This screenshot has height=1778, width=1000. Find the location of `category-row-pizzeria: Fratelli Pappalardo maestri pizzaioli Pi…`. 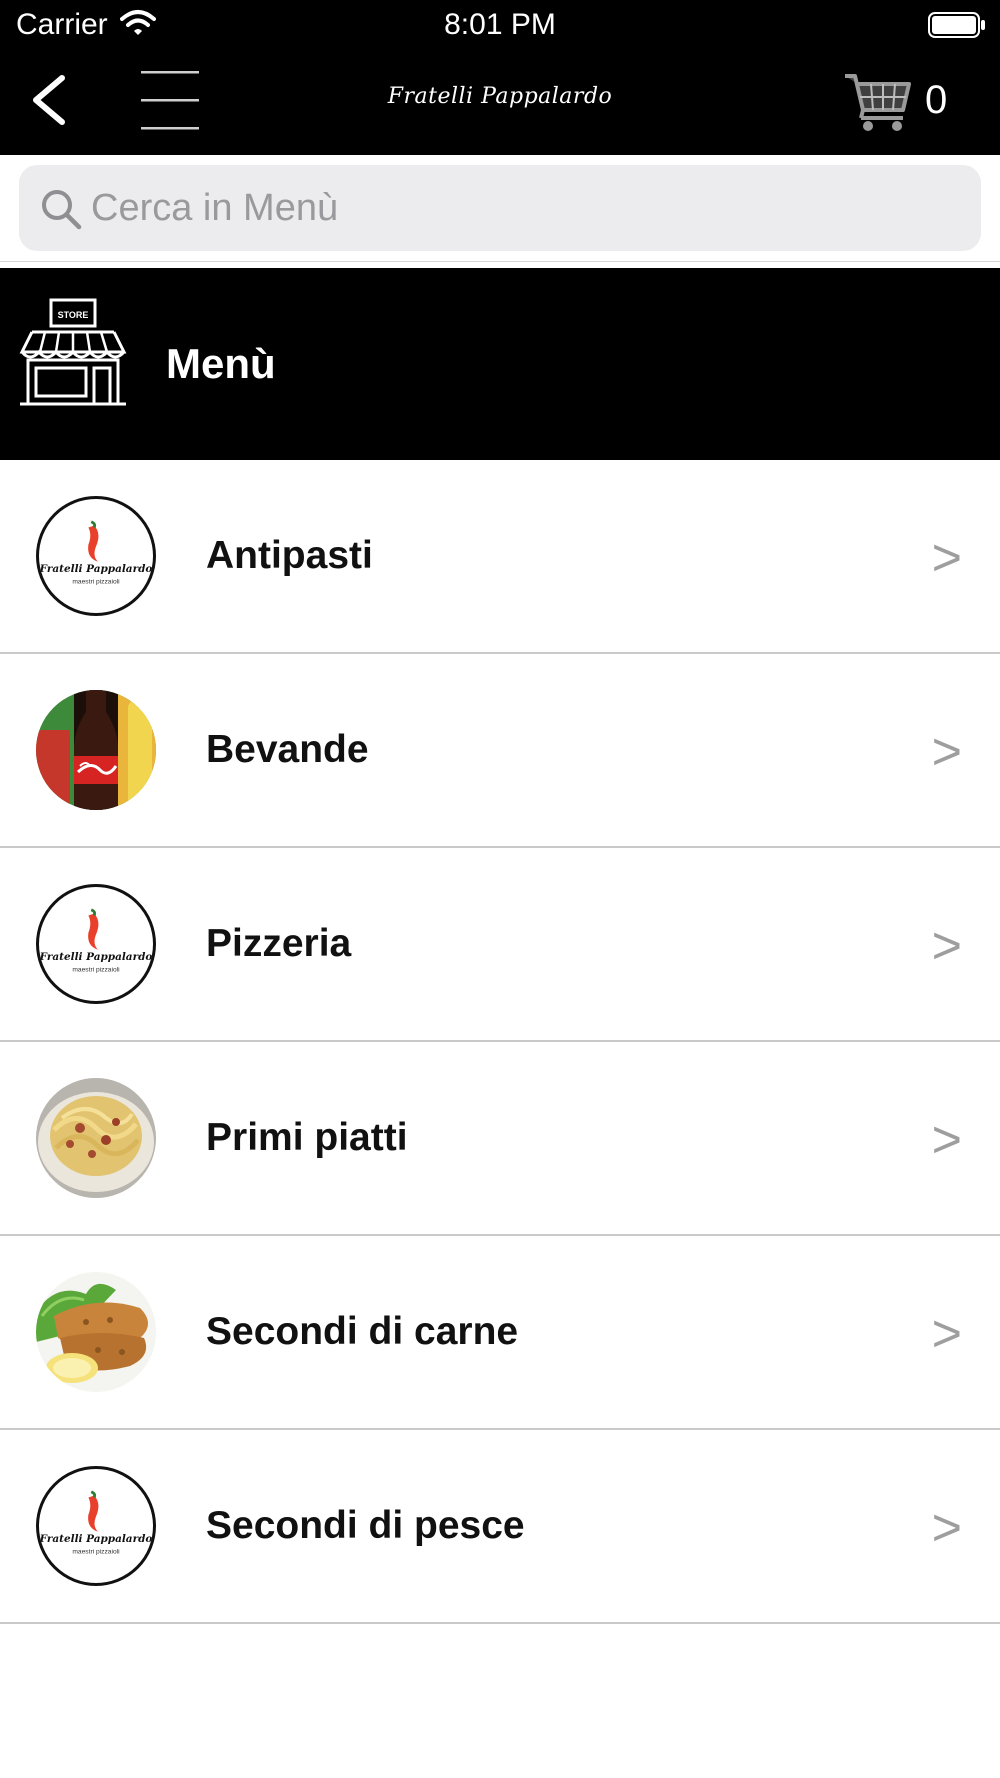

category-row-pizzeria: Fratelli Pappalardo maestri pizzaioli Pi… is located at coordinates (500, 945).